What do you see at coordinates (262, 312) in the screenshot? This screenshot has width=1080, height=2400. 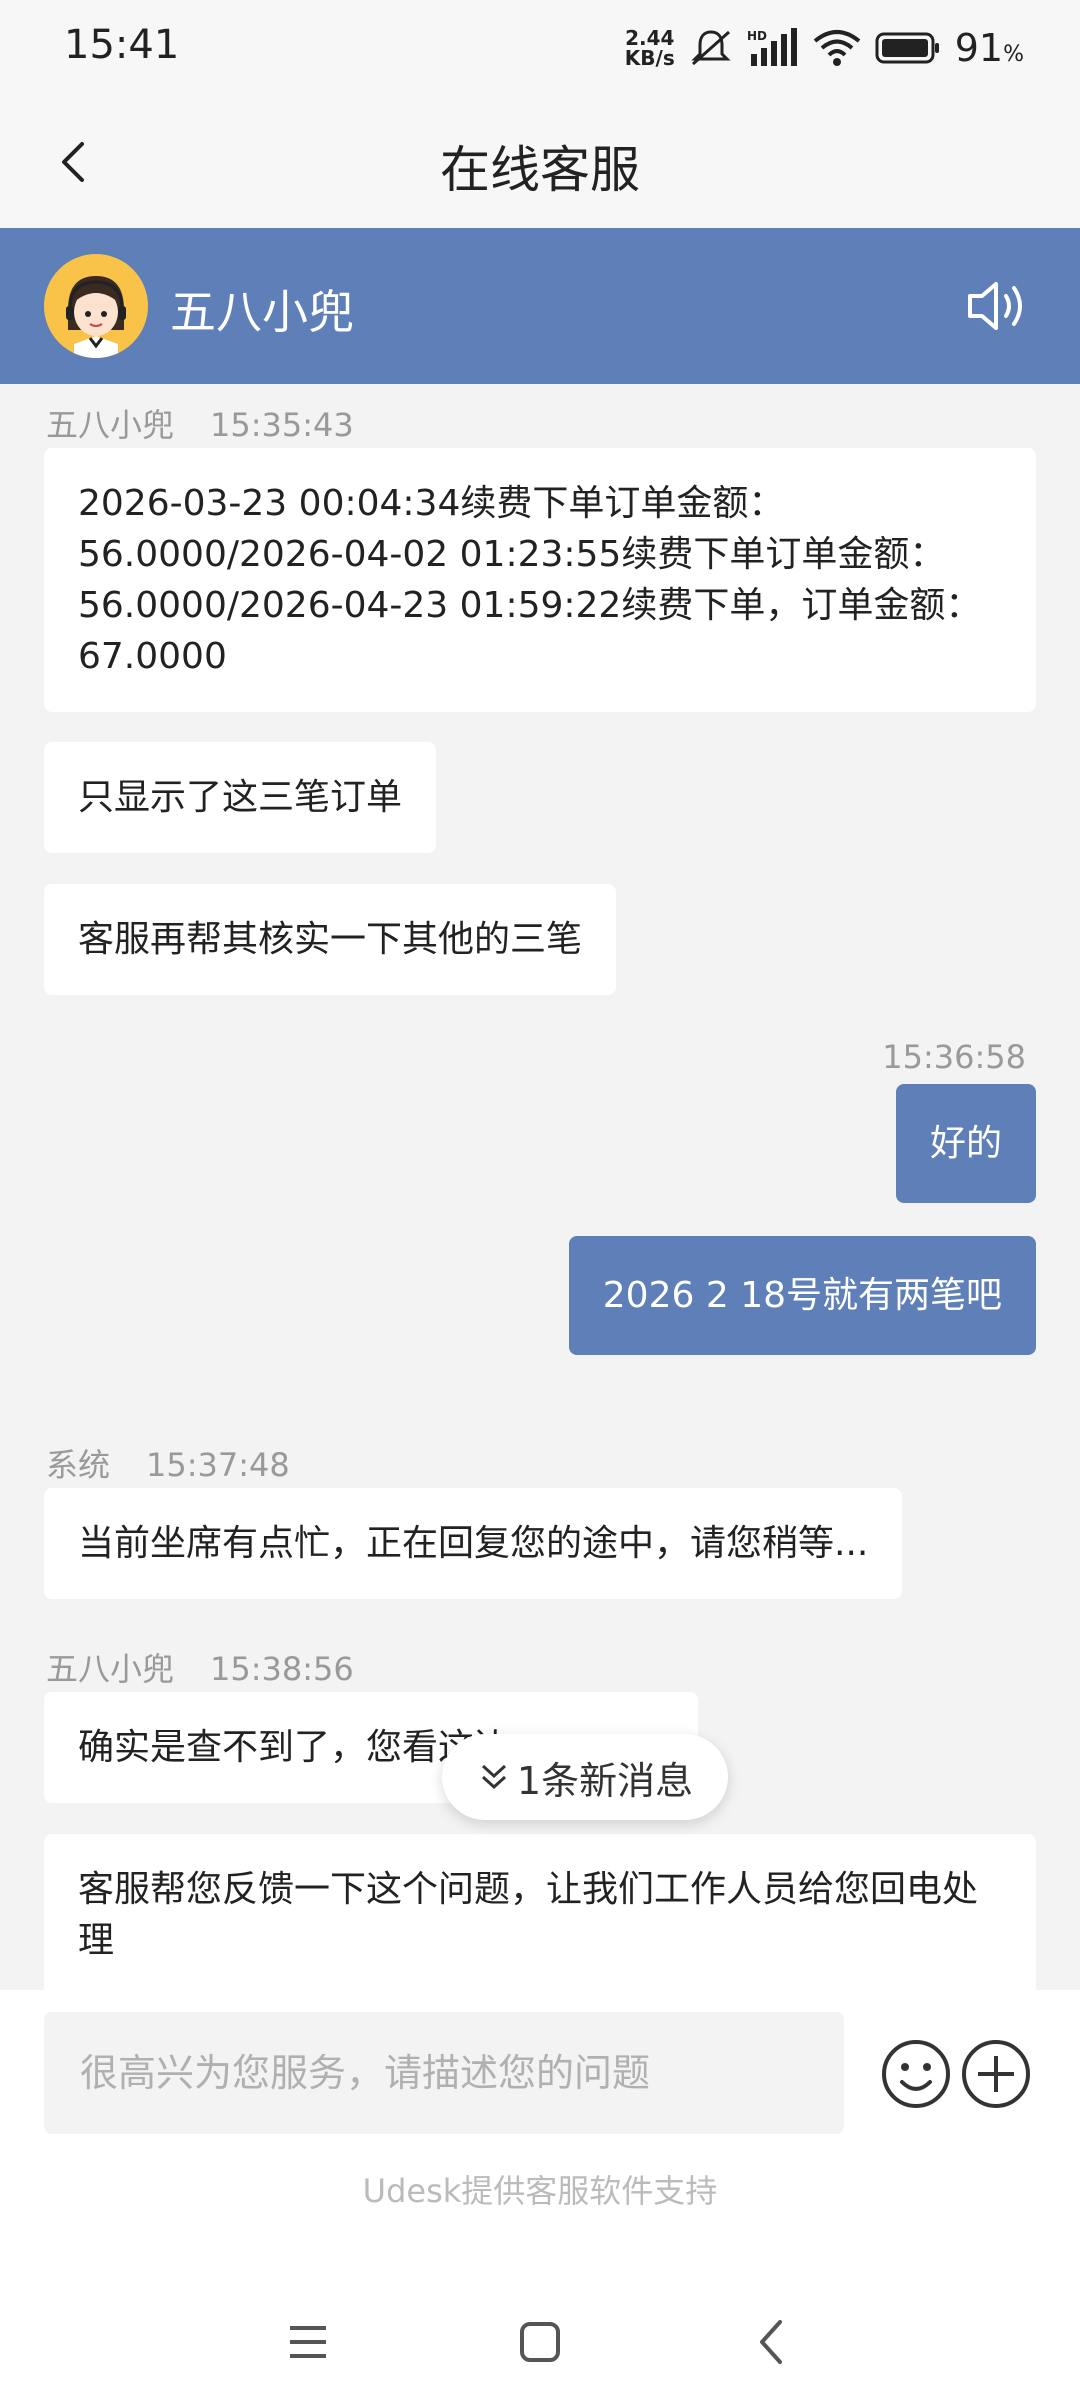 I see `agent-name: 五八小兜` at bounding box center [262, 312].